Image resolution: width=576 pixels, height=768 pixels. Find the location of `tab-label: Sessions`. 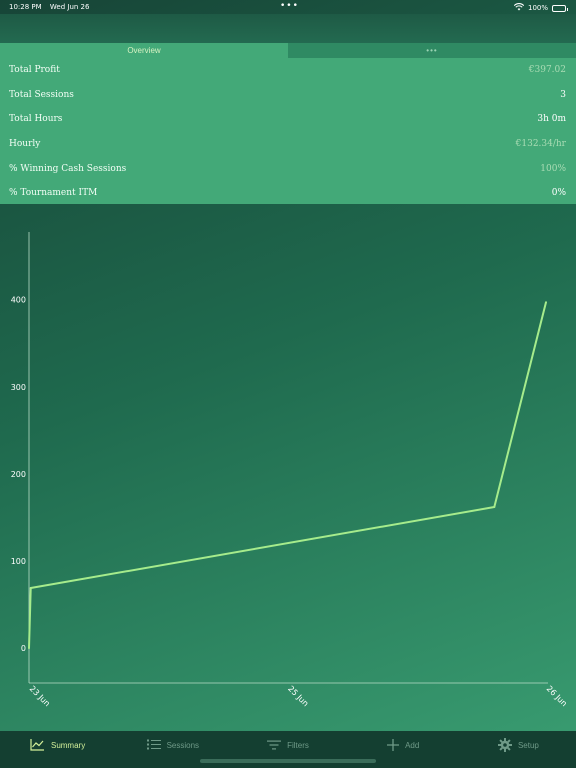

tab-label: Sessions is located at coordinates (183, 745).